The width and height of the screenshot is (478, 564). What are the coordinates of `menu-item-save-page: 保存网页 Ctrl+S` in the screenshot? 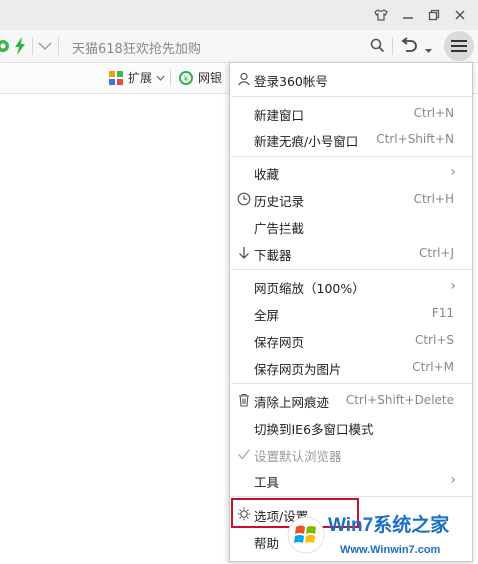 It's located at (351, 340).